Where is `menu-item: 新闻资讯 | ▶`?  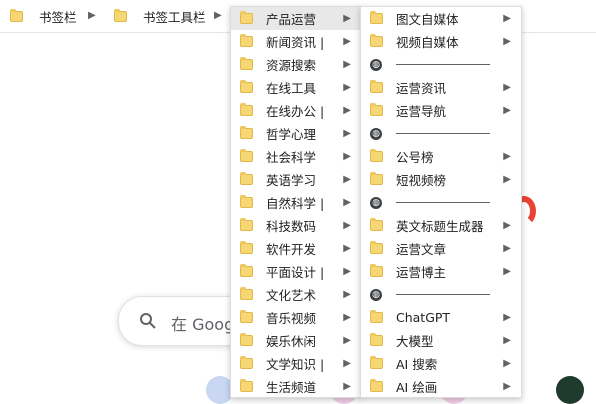 menu-item: 新闻资讯 | ▶ is located at coordinates (296, 41).